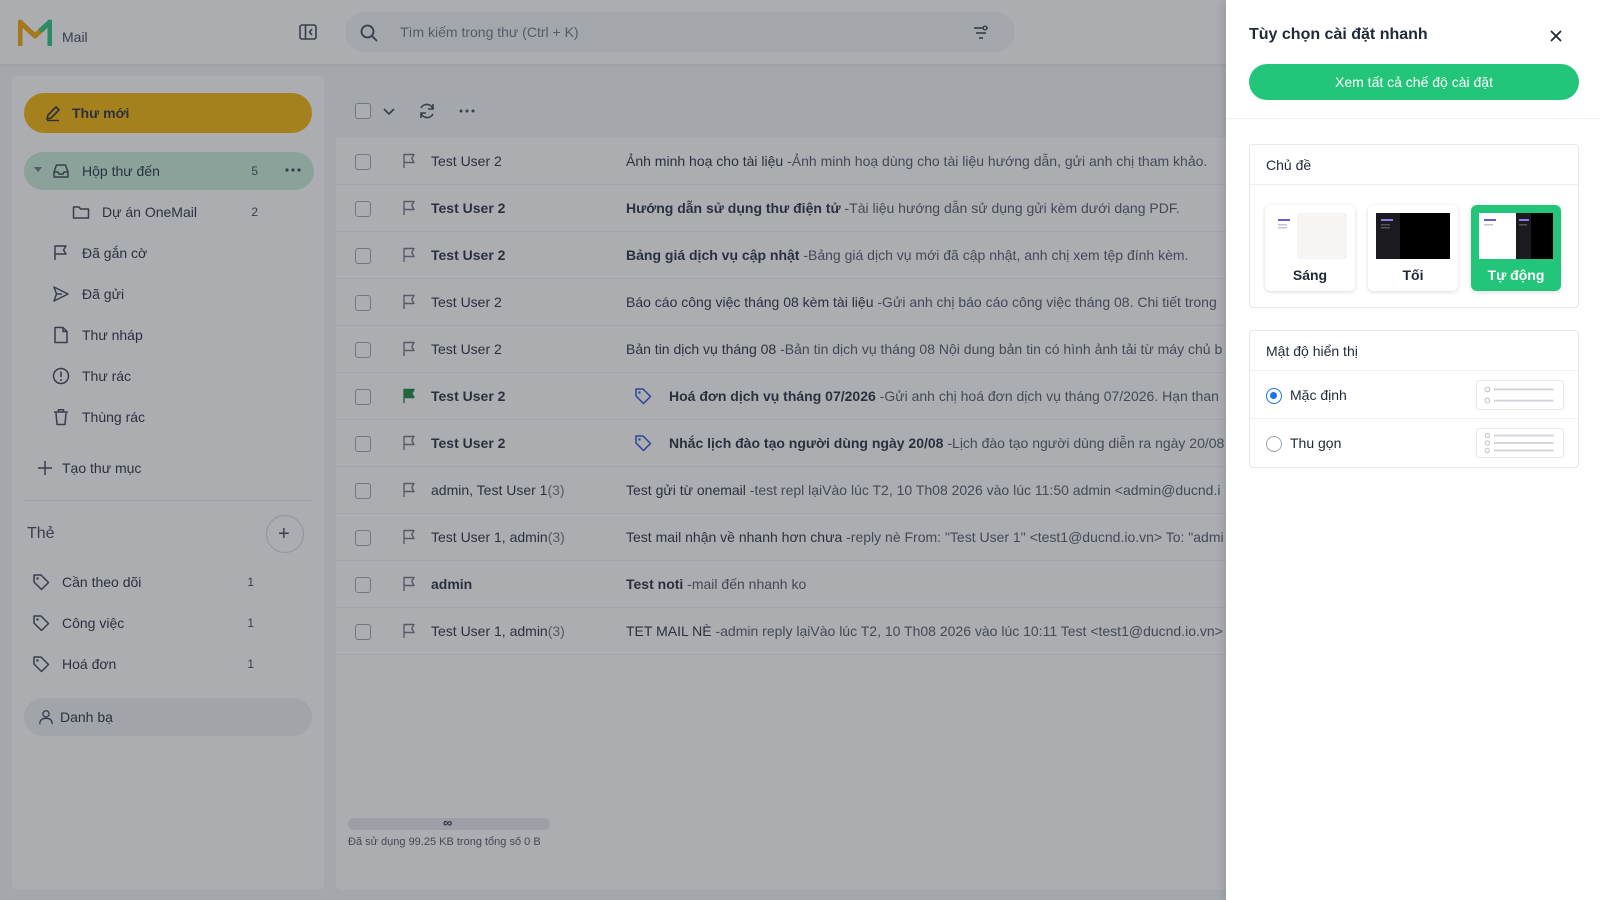 The height and width of the screenshot is (900, 1600). What do you see at coordinates (1413, 275) in the screenshot?
I see `theme-label: Tối` at bounding box center [1413, 275].